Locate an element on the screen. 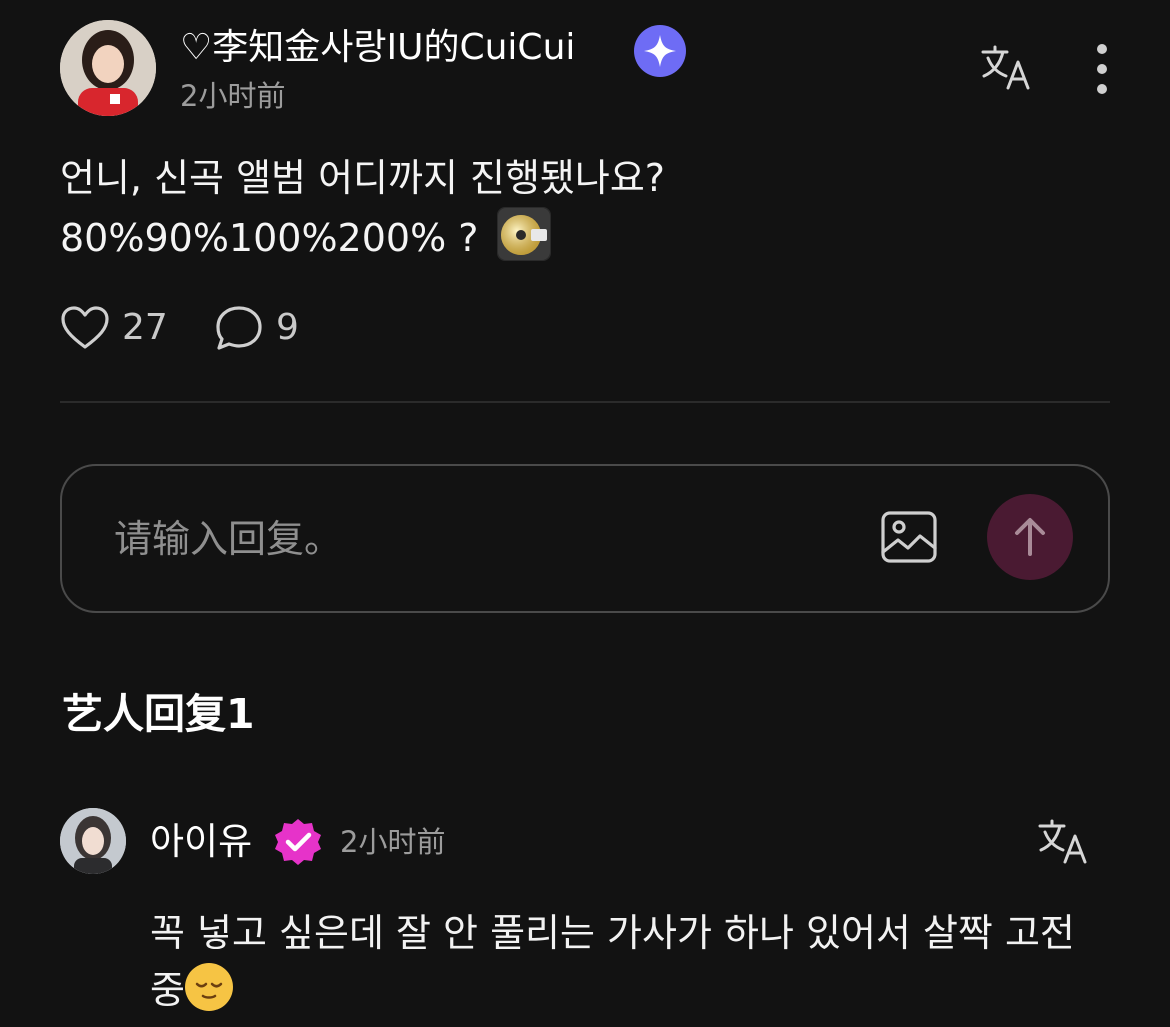  artist-replies-title: 艺人回复1 is located at coordinates (158, 714).